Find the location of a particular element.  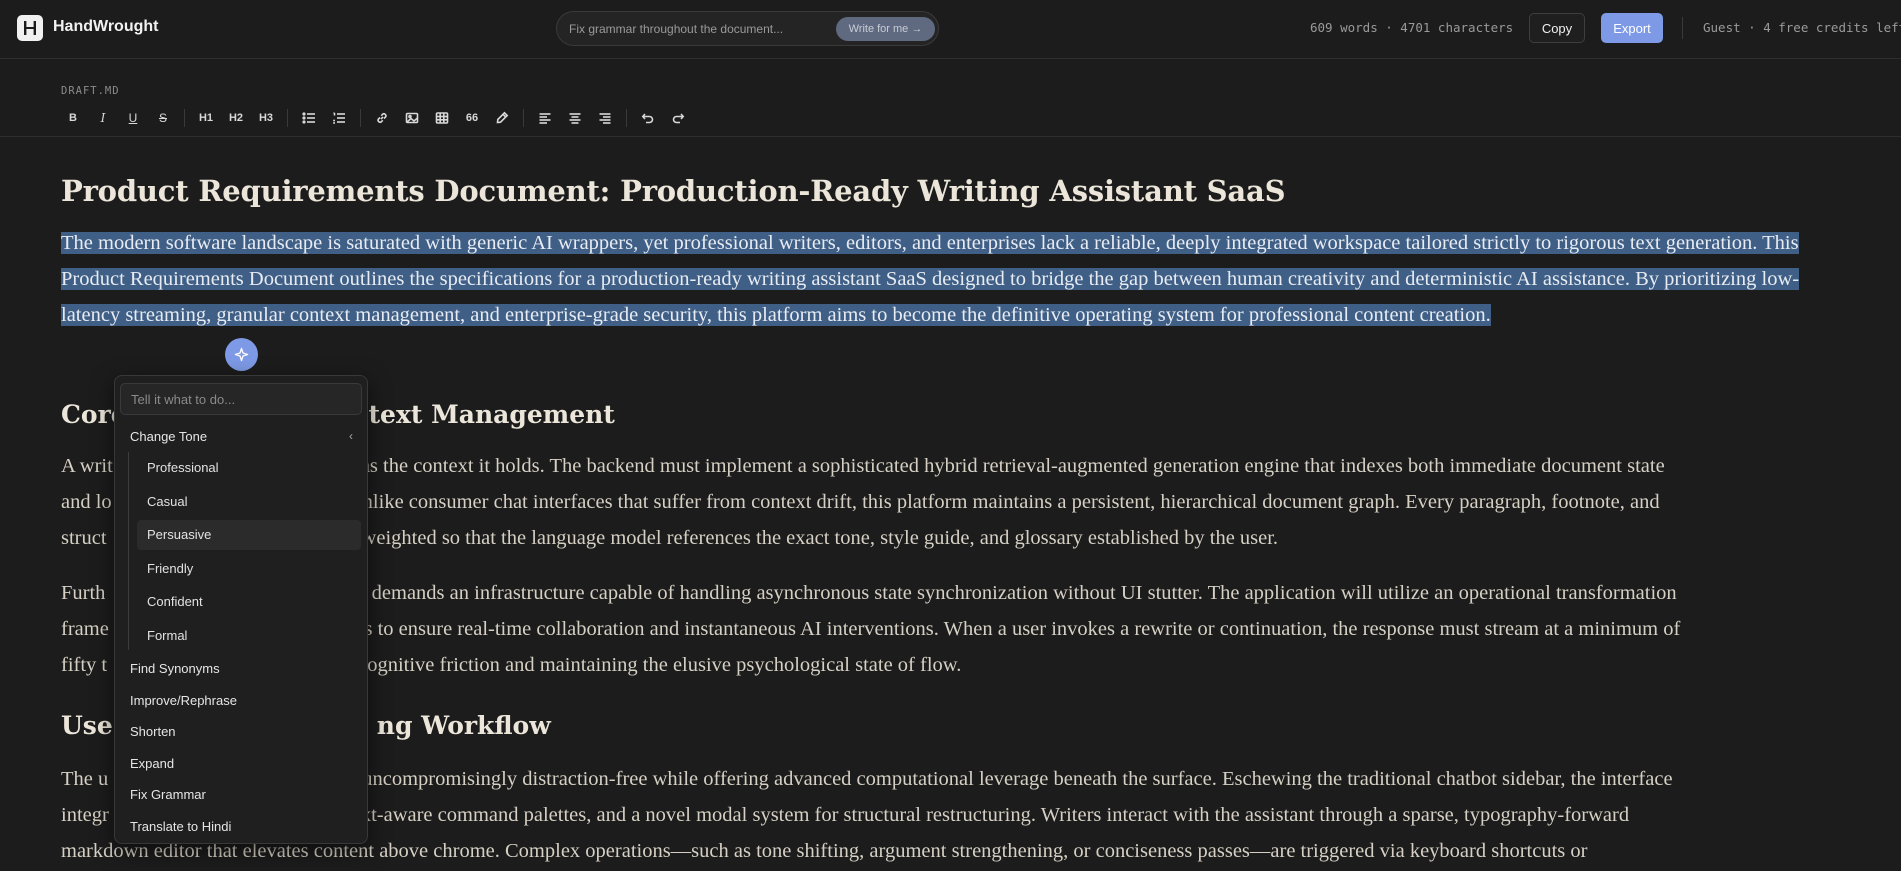

command-bar: Write for me → is located at coordinates (747, 28).